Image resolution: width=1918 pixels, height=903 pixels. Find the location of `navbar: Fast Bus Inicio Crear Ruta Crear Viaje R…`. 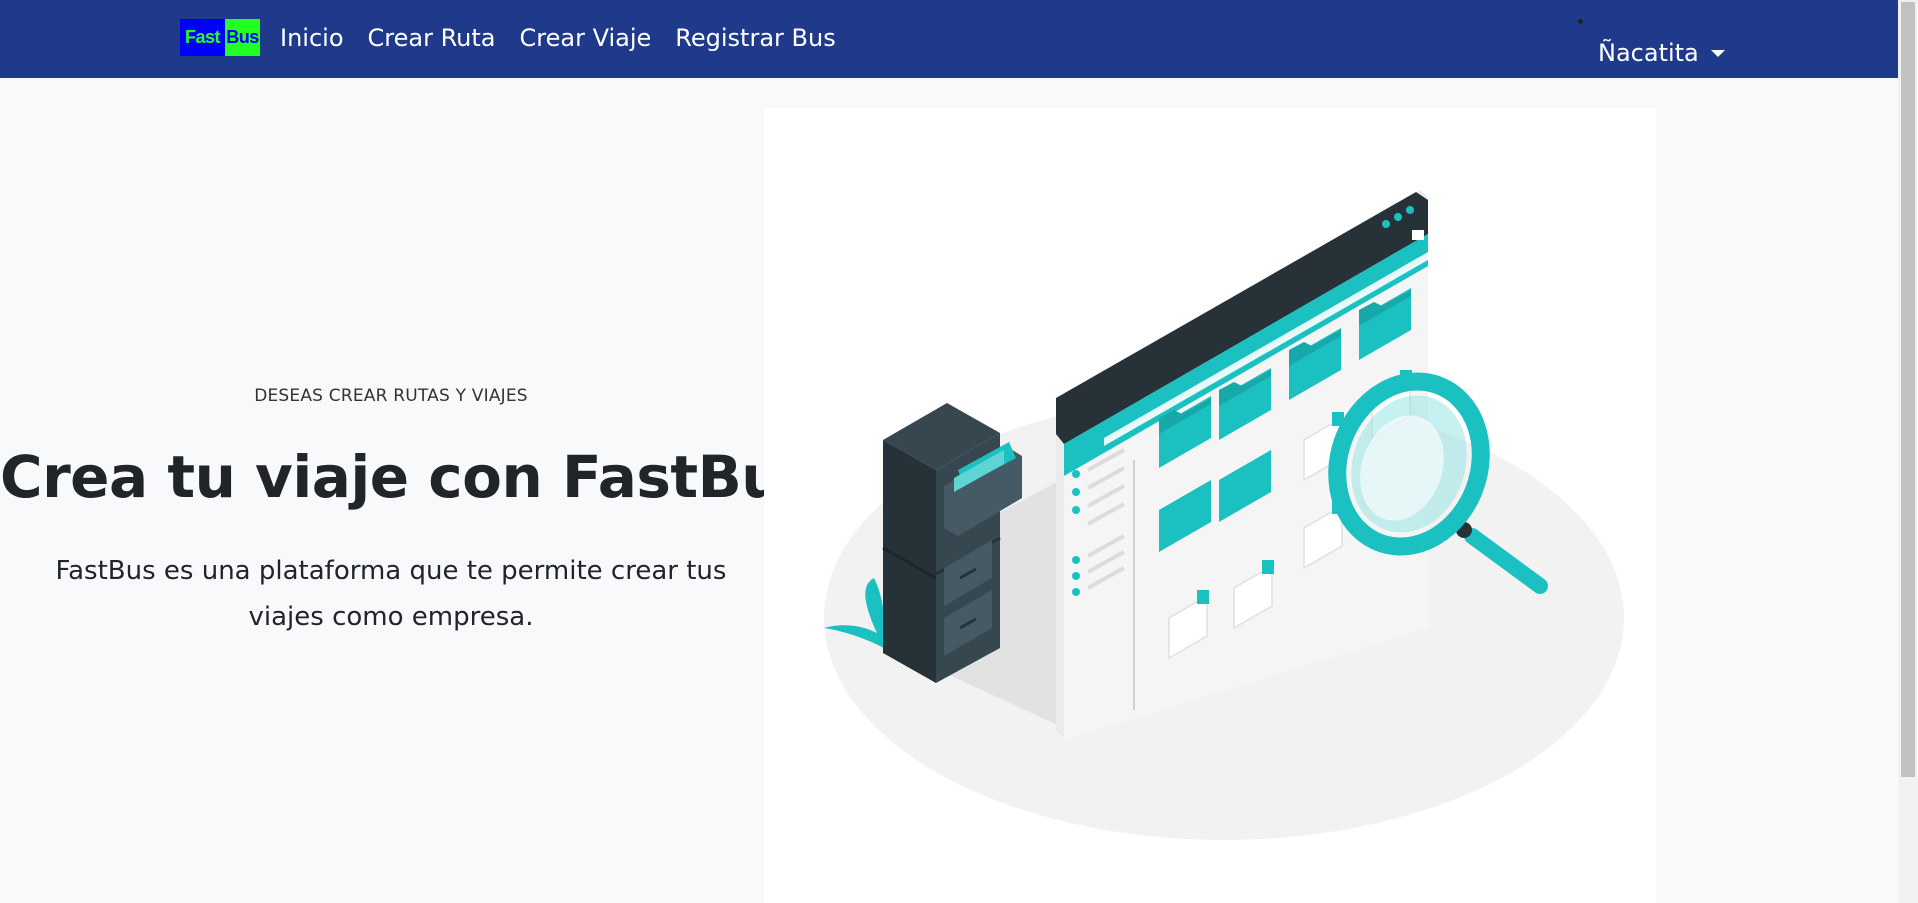

navbar: Fast Bus Inicio Crear Ruta Crear Viaje R… is located at coordinates (949, 39).